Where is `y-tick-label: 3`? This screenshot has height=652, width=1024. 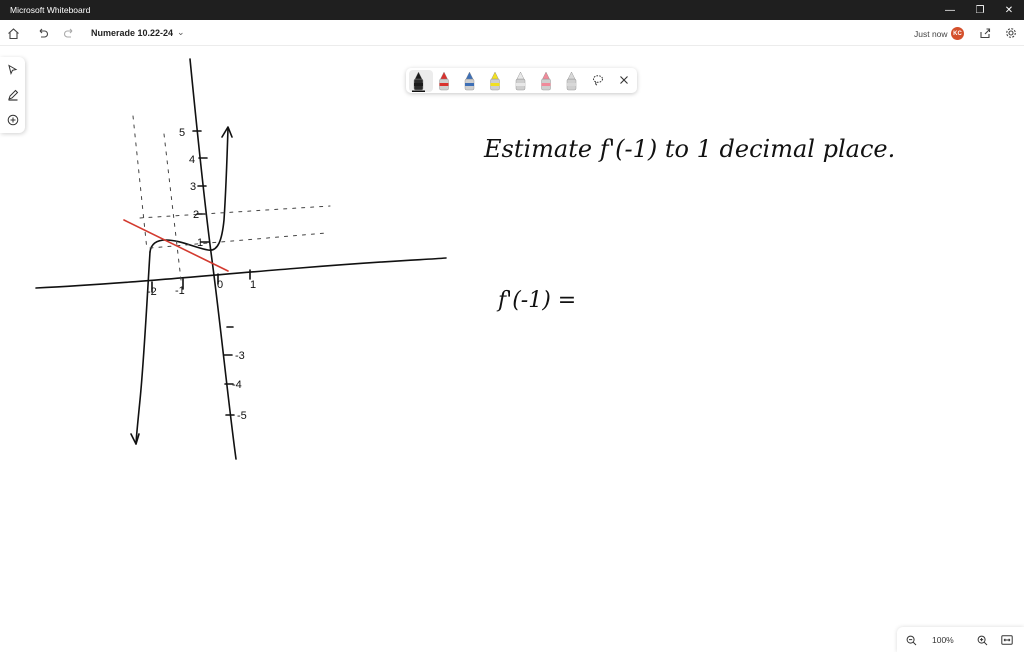
y-tick-label: 3 is located at coordinates (193, 187).